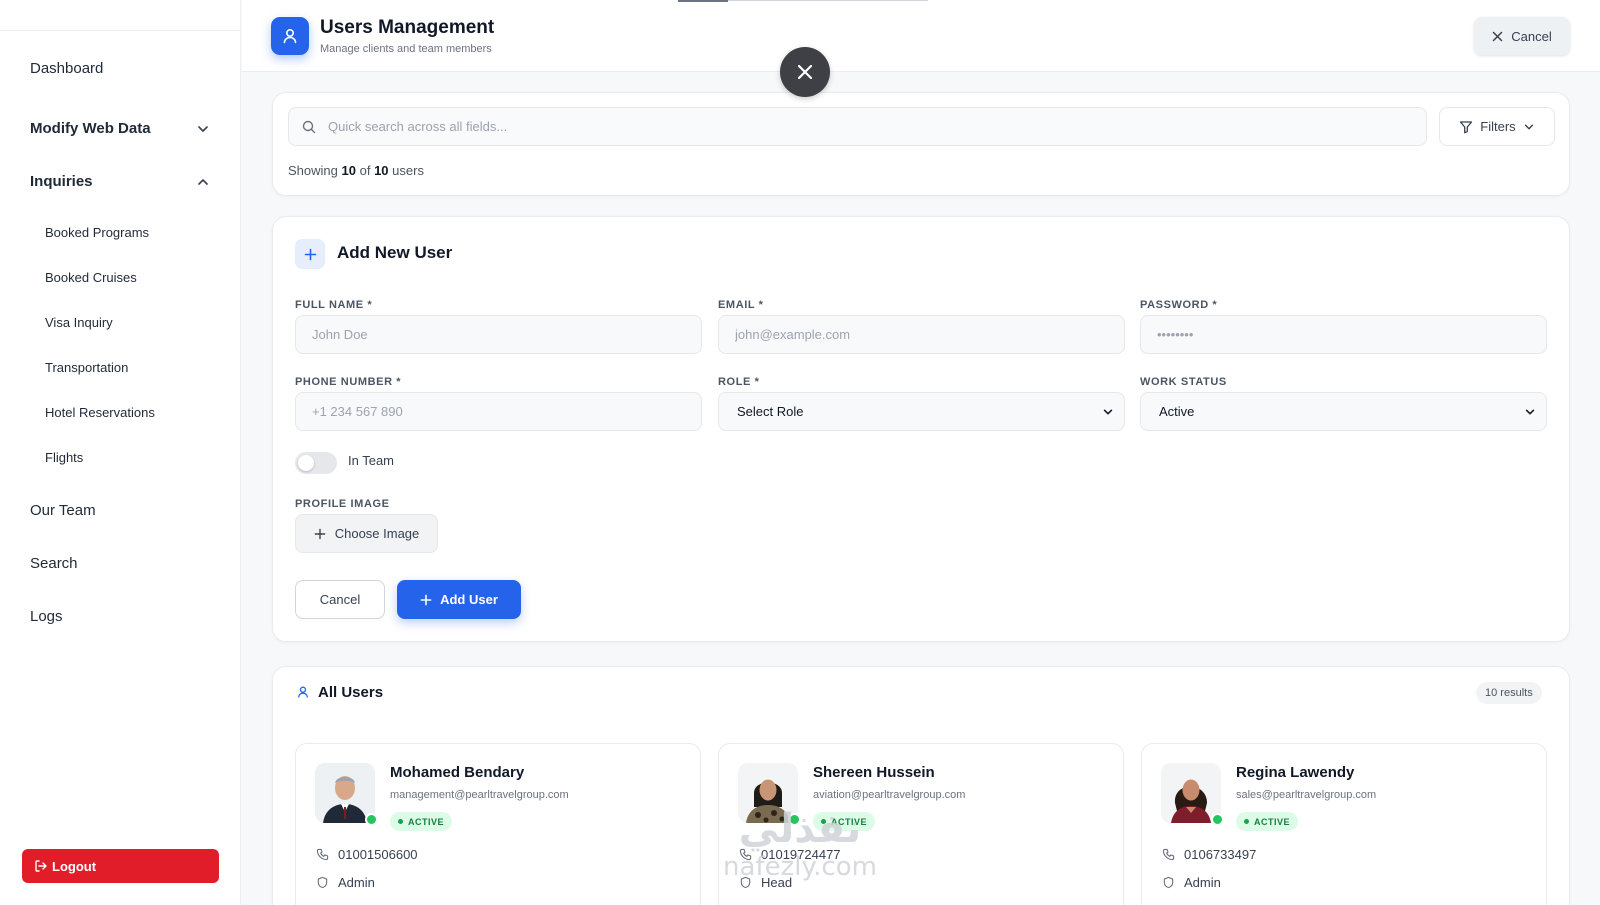  Describe the element at coordinates (1306, 795) in the screenshot. I see `user-email: sales@pearltravelgroup.com` at that location.